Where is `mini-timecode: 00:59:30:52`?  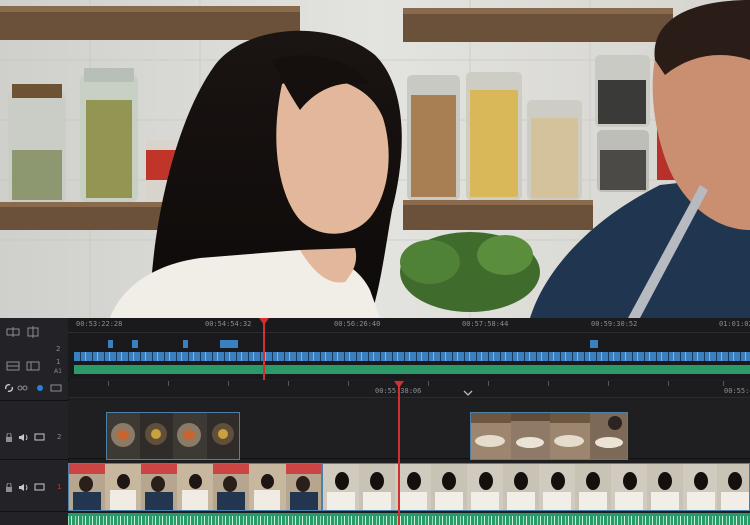 mini-timecode: 00:59:30:52 is located at coordinates (614, 324).